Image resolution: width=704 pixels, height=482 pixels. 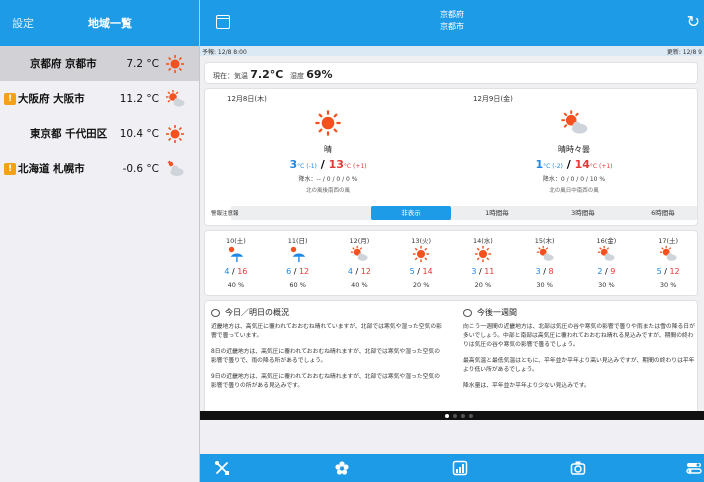 I want to click on week-date: 15(木), so click(x=544, y=241).